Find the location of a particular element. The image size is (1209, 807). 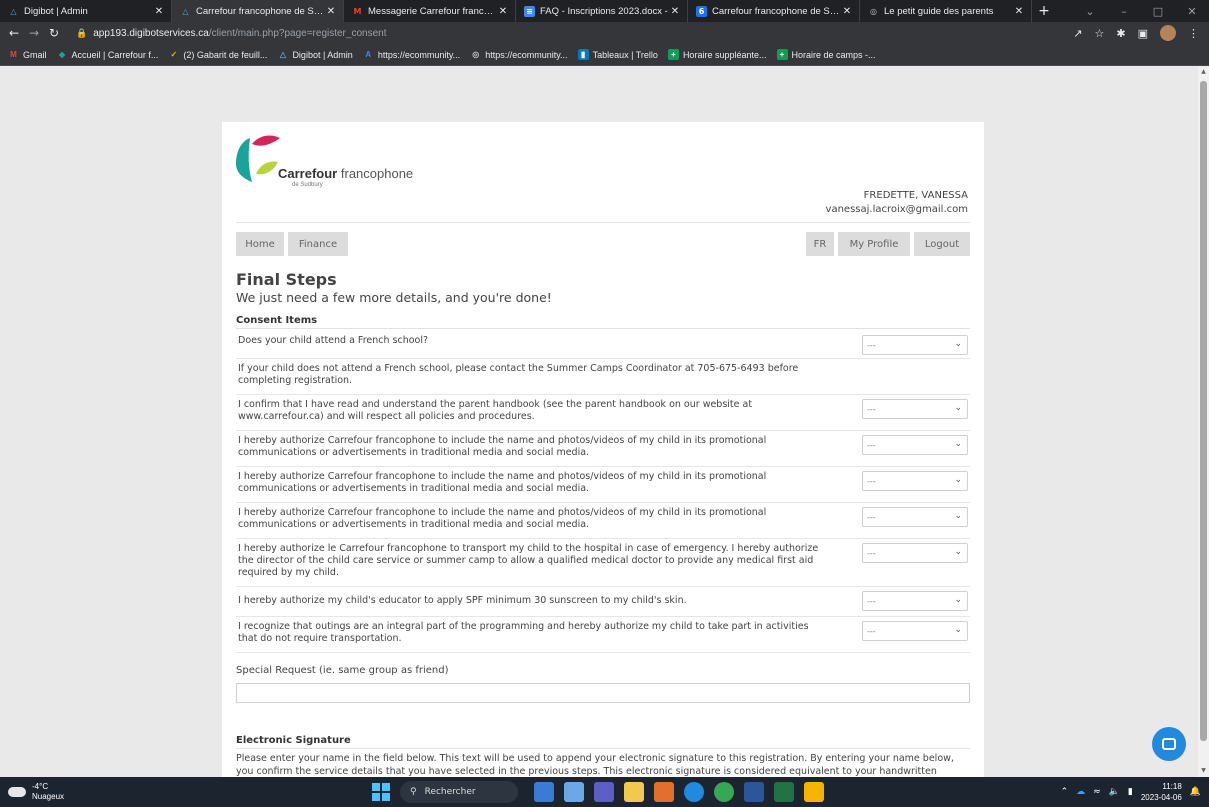

minimize-icon: – is located at coordinates (1124, 11).